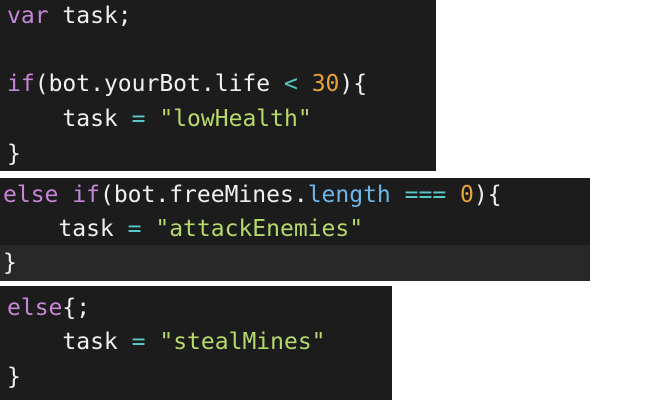 This screenshot has width=650, height=400. What do you see at coordinates (124, 16) in the screenshot?
I see `punctuation-token: ;` at bounding box center [124, 16].